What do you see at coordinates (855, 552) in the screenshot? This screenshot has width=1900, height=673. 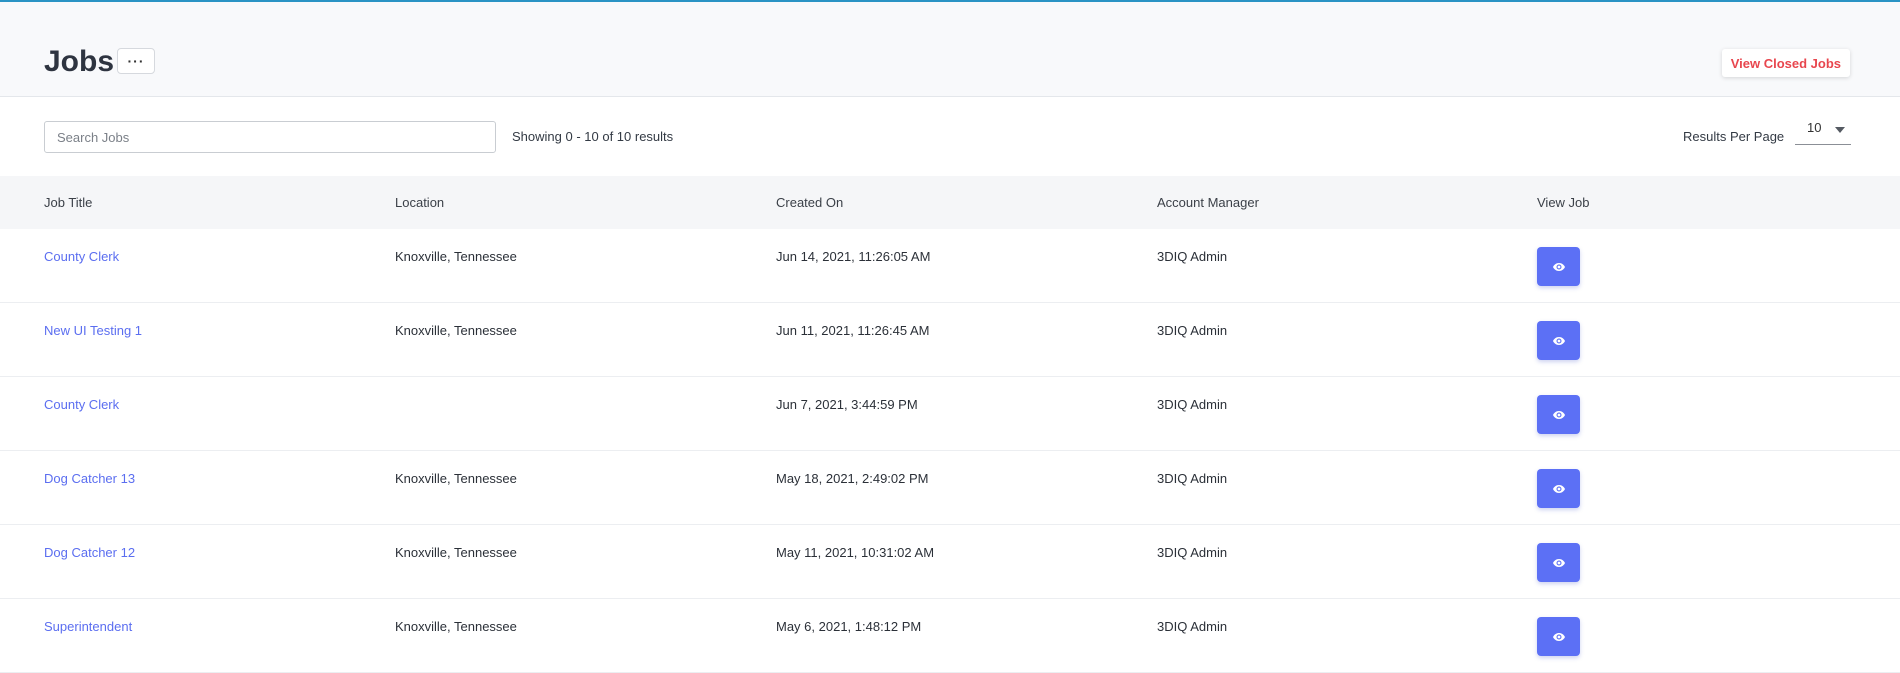 I see `job-created-on: May 11, 2021, 10:31:02 AM` at bounding box center [855, 552].